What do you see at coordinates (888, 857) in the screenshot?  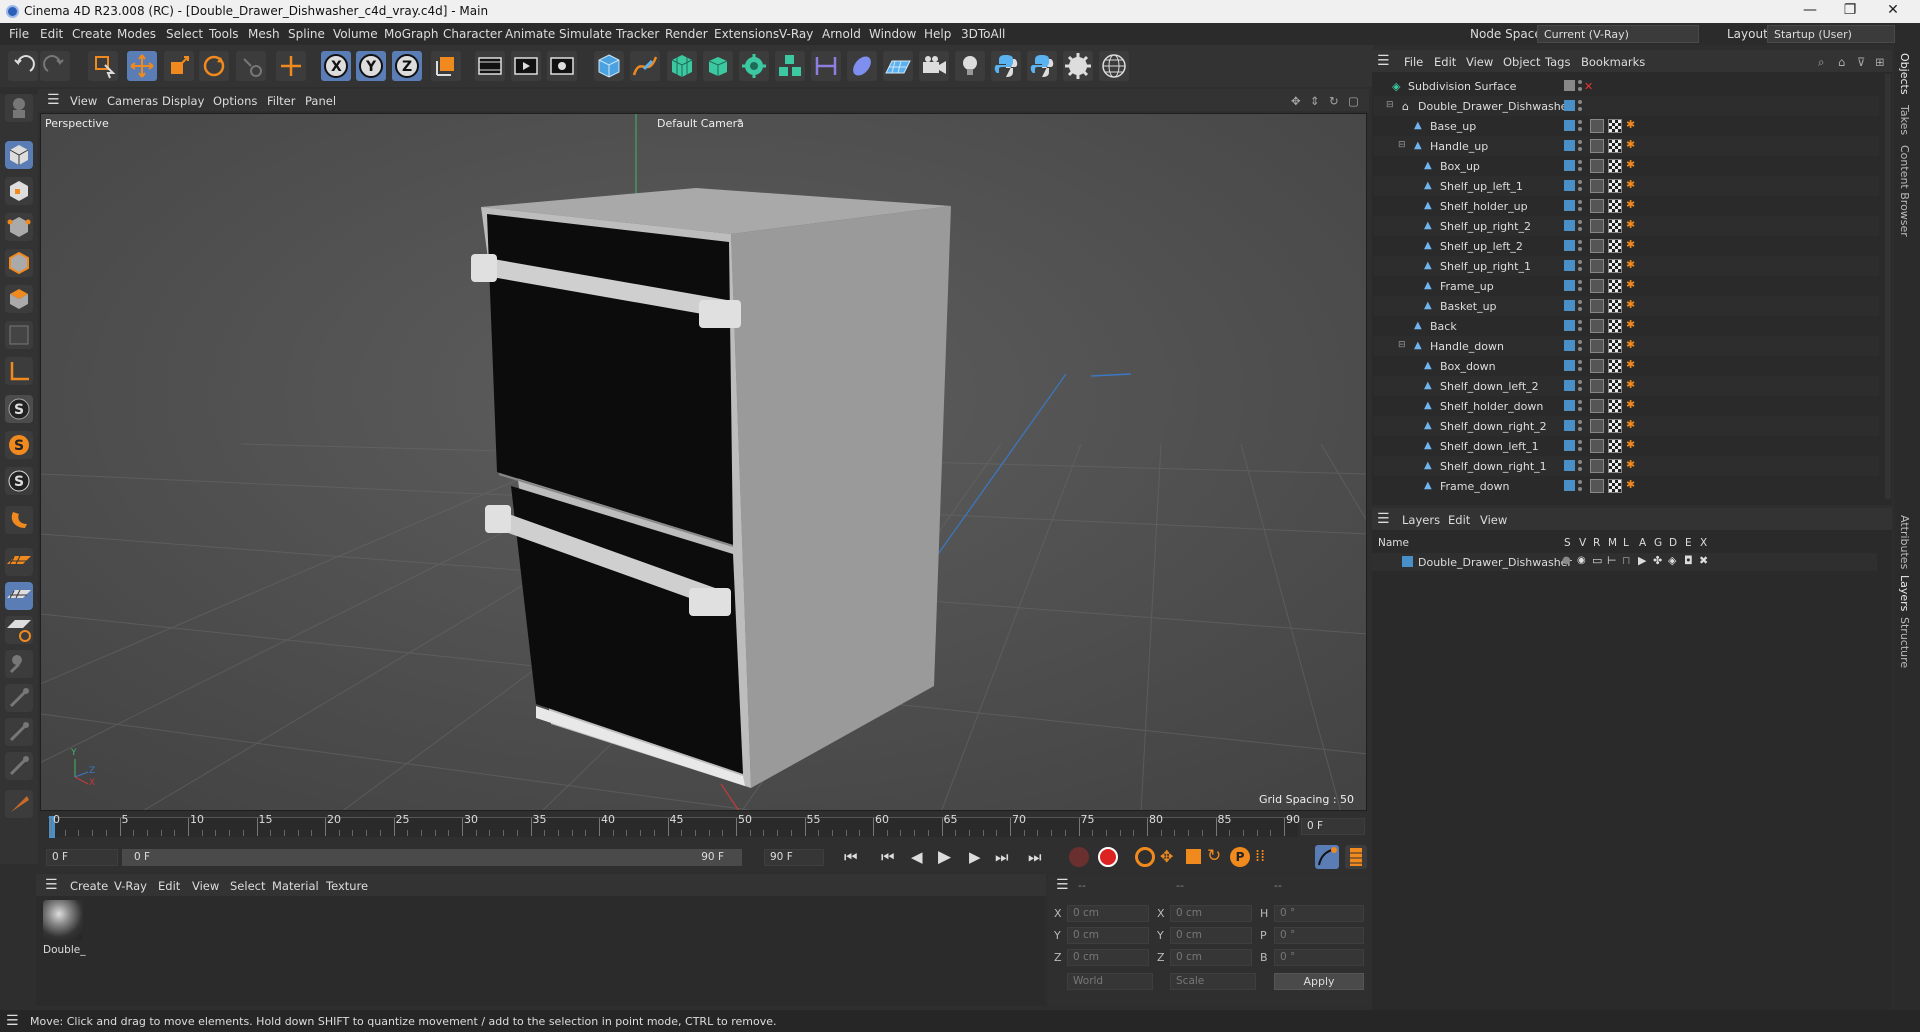 I see `previous-key-icon: ⏮` at bounding box center [888, 857].